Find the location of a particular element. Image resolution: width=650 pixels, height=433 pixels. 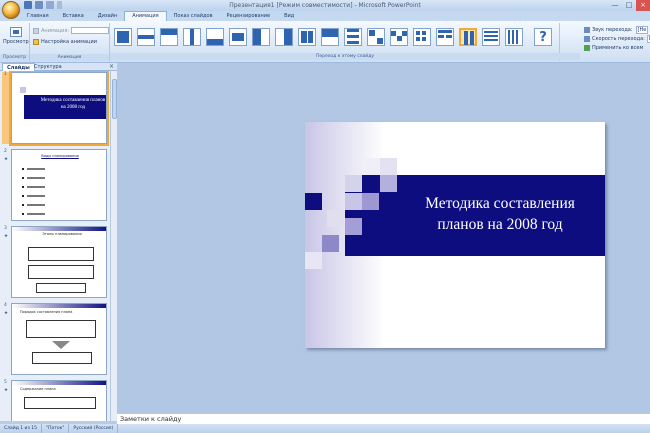

preview-button-label: Просмотр is located at coordinates (16, 42).